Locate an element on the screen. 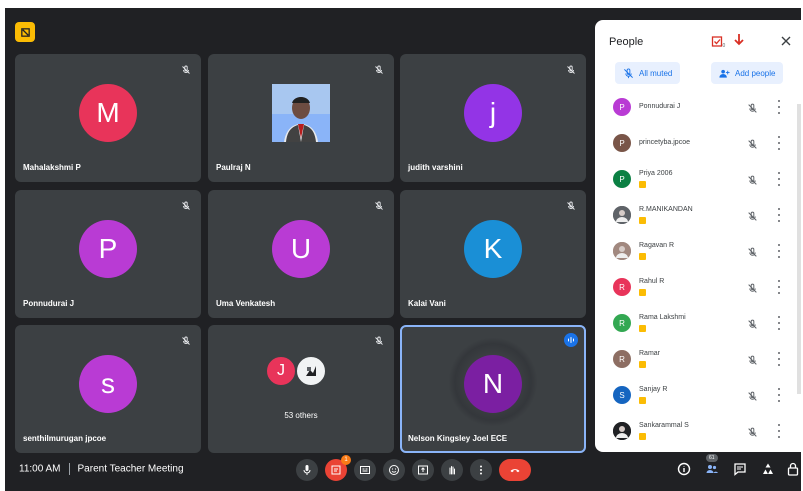 The width and height of the screenshot is (803, 491). participant-row: Ragavan R is located at coordinates (698, 252).